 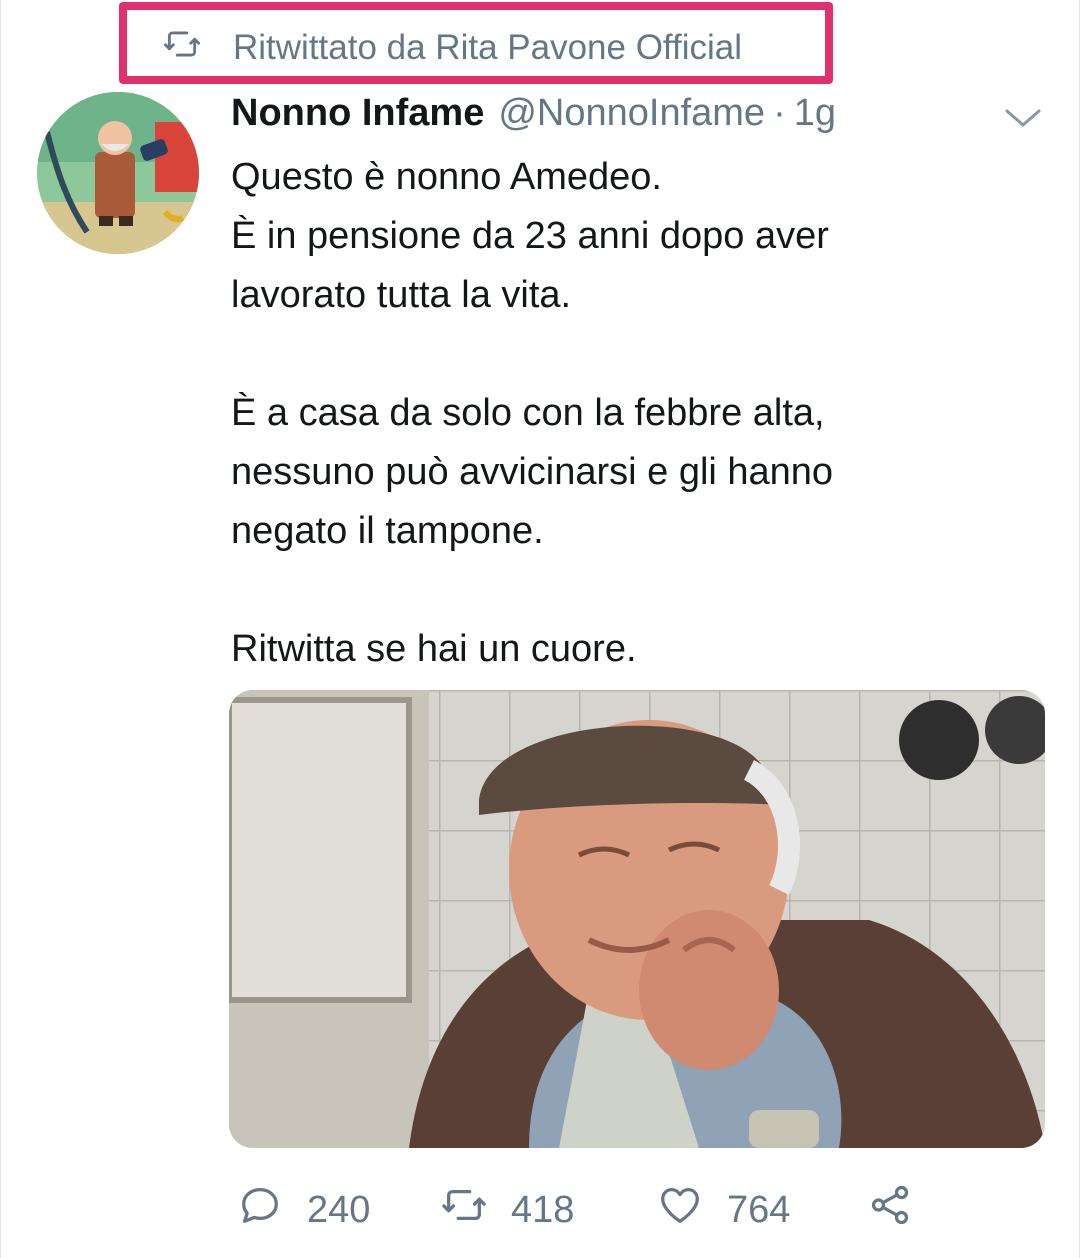 I want to click on reply-count: 240, so click(x=339, y=1209).